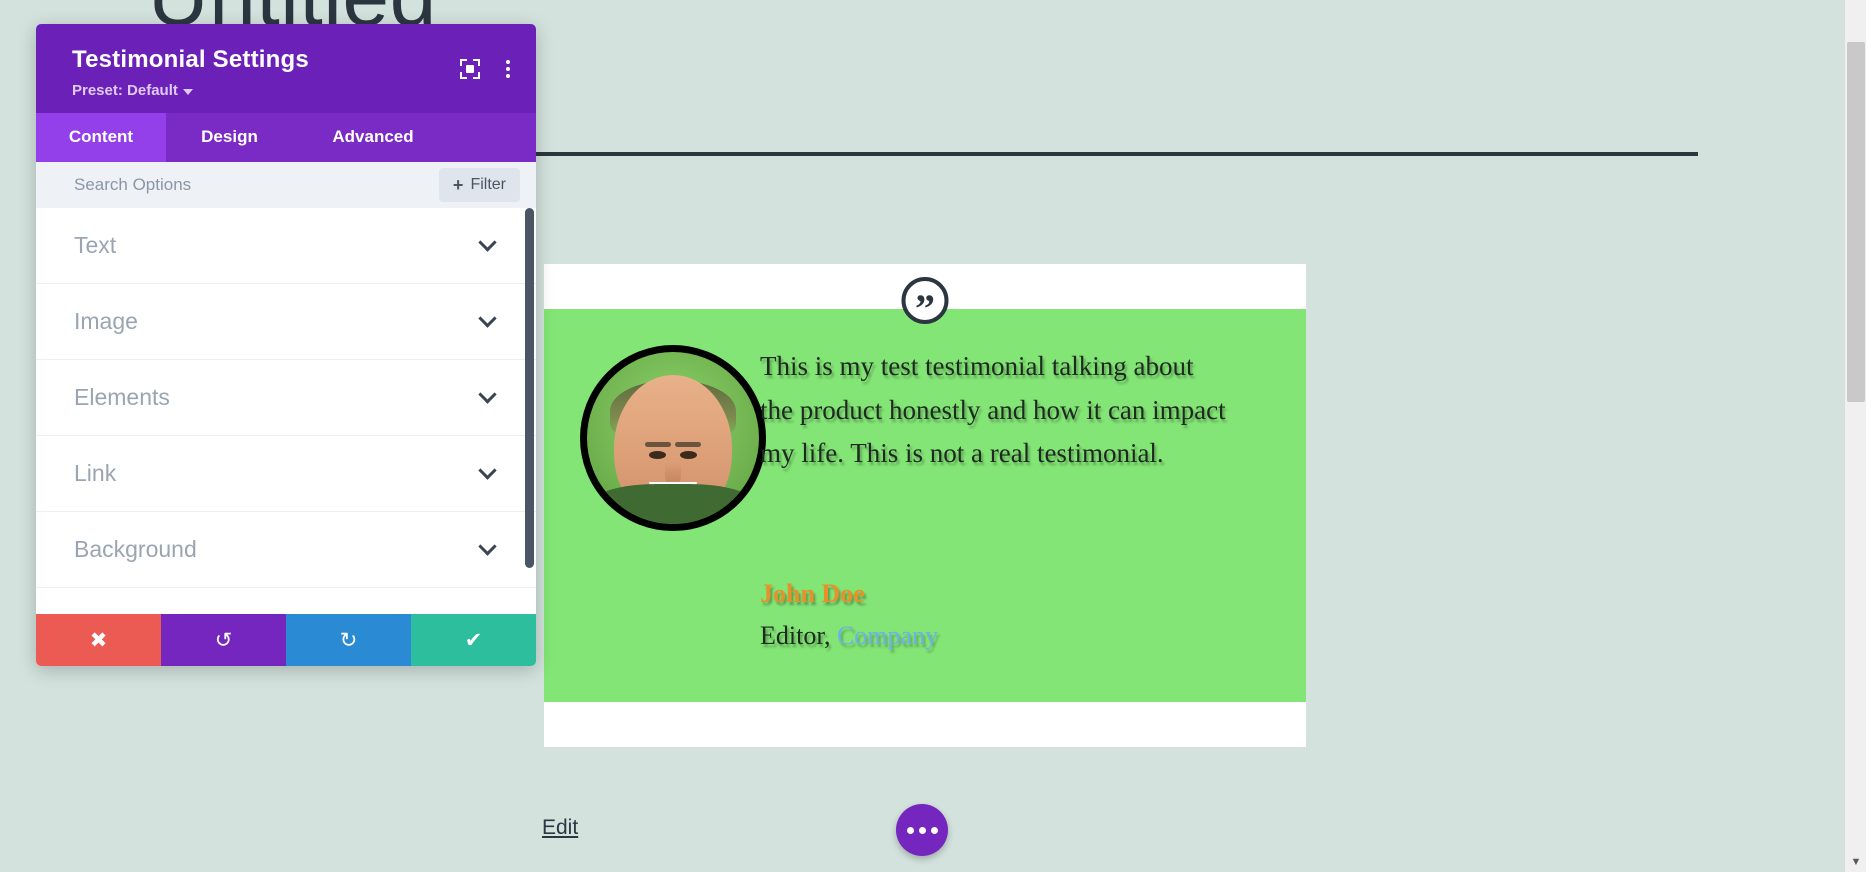 The height and width of the screenshot is (872, 1866). I want to click on preset-label: Preset: Default, so click(125, 90).